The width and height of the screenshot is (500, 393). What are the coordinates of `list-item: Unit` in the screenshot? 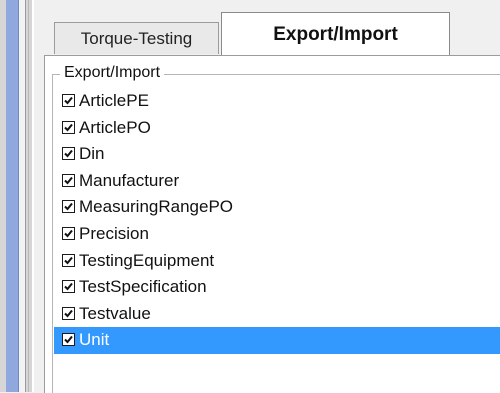 It's located at (277, 340).